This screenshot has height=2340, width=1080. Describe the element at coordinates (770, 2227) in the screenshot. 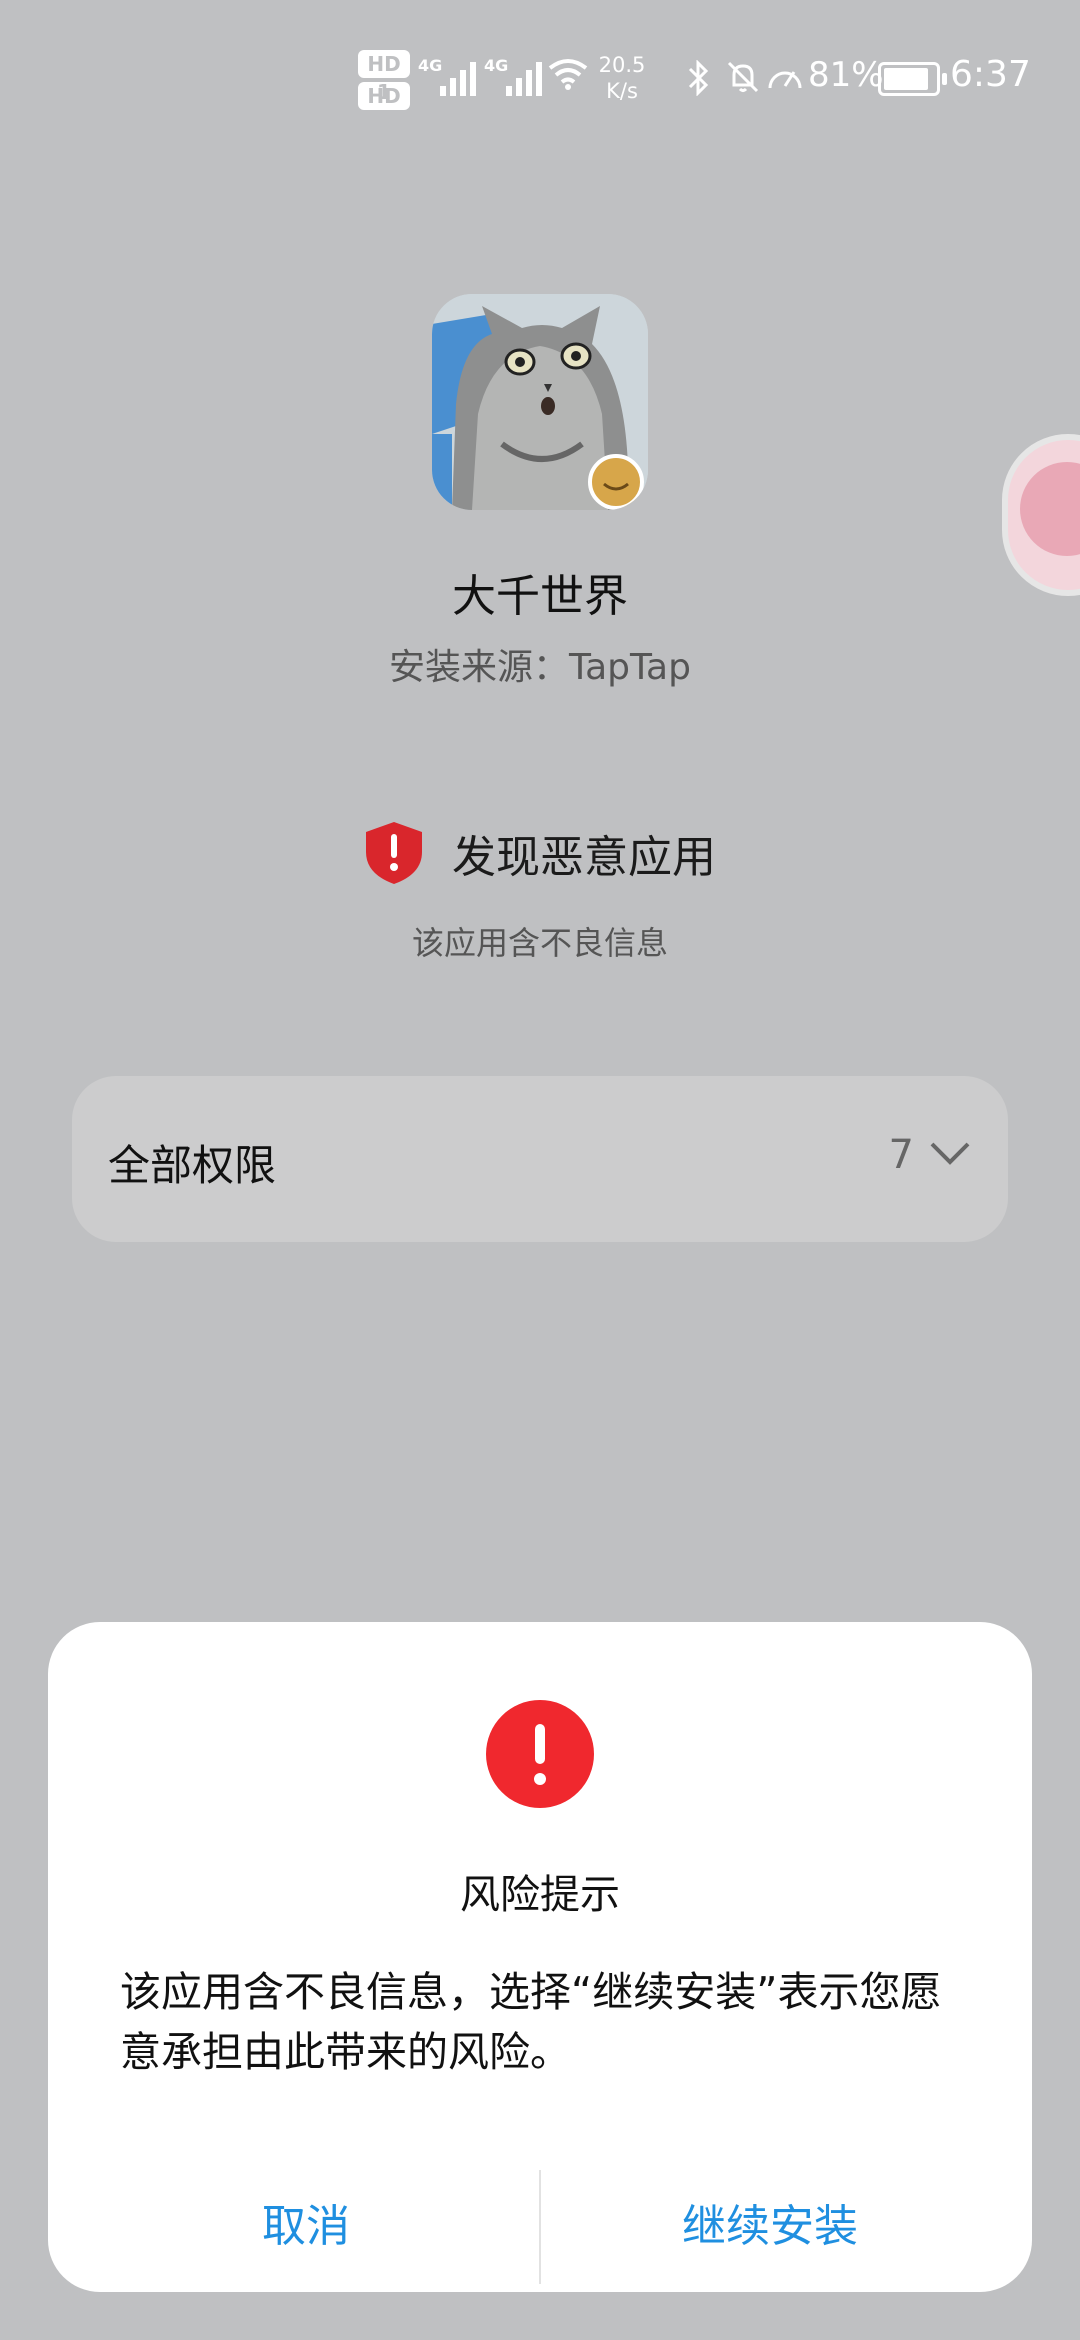

I see `continue-install-button: 继续安装` at that location.